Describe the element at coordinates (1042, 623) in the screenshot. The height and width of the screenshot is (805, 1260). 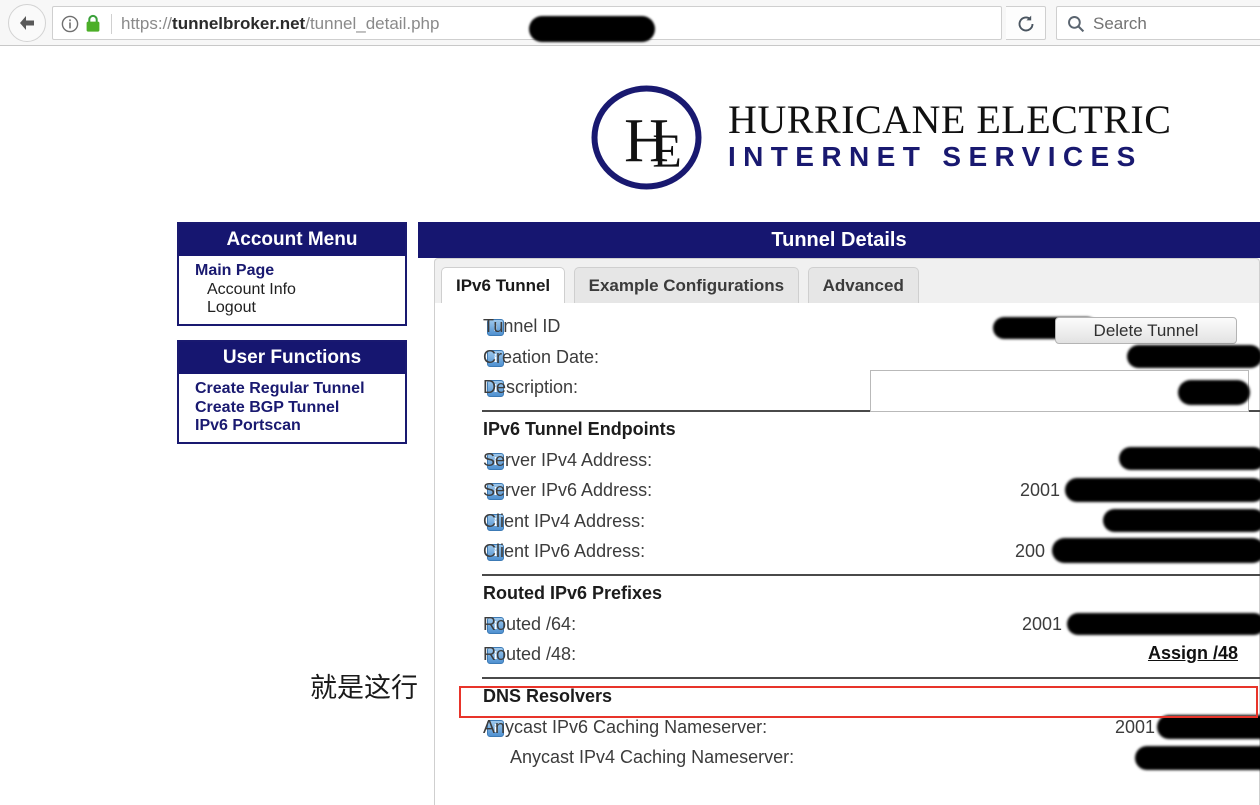
I see `routed-64-value-prefix: 2001` at that location.